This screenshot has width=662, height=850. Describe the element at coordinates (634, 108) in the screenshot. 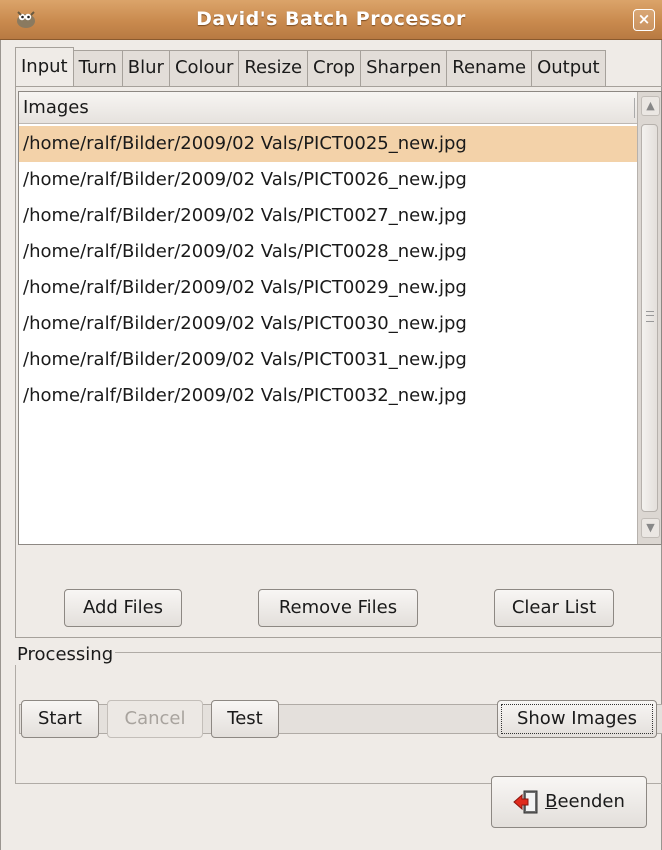

I see `column-separator` at that location.